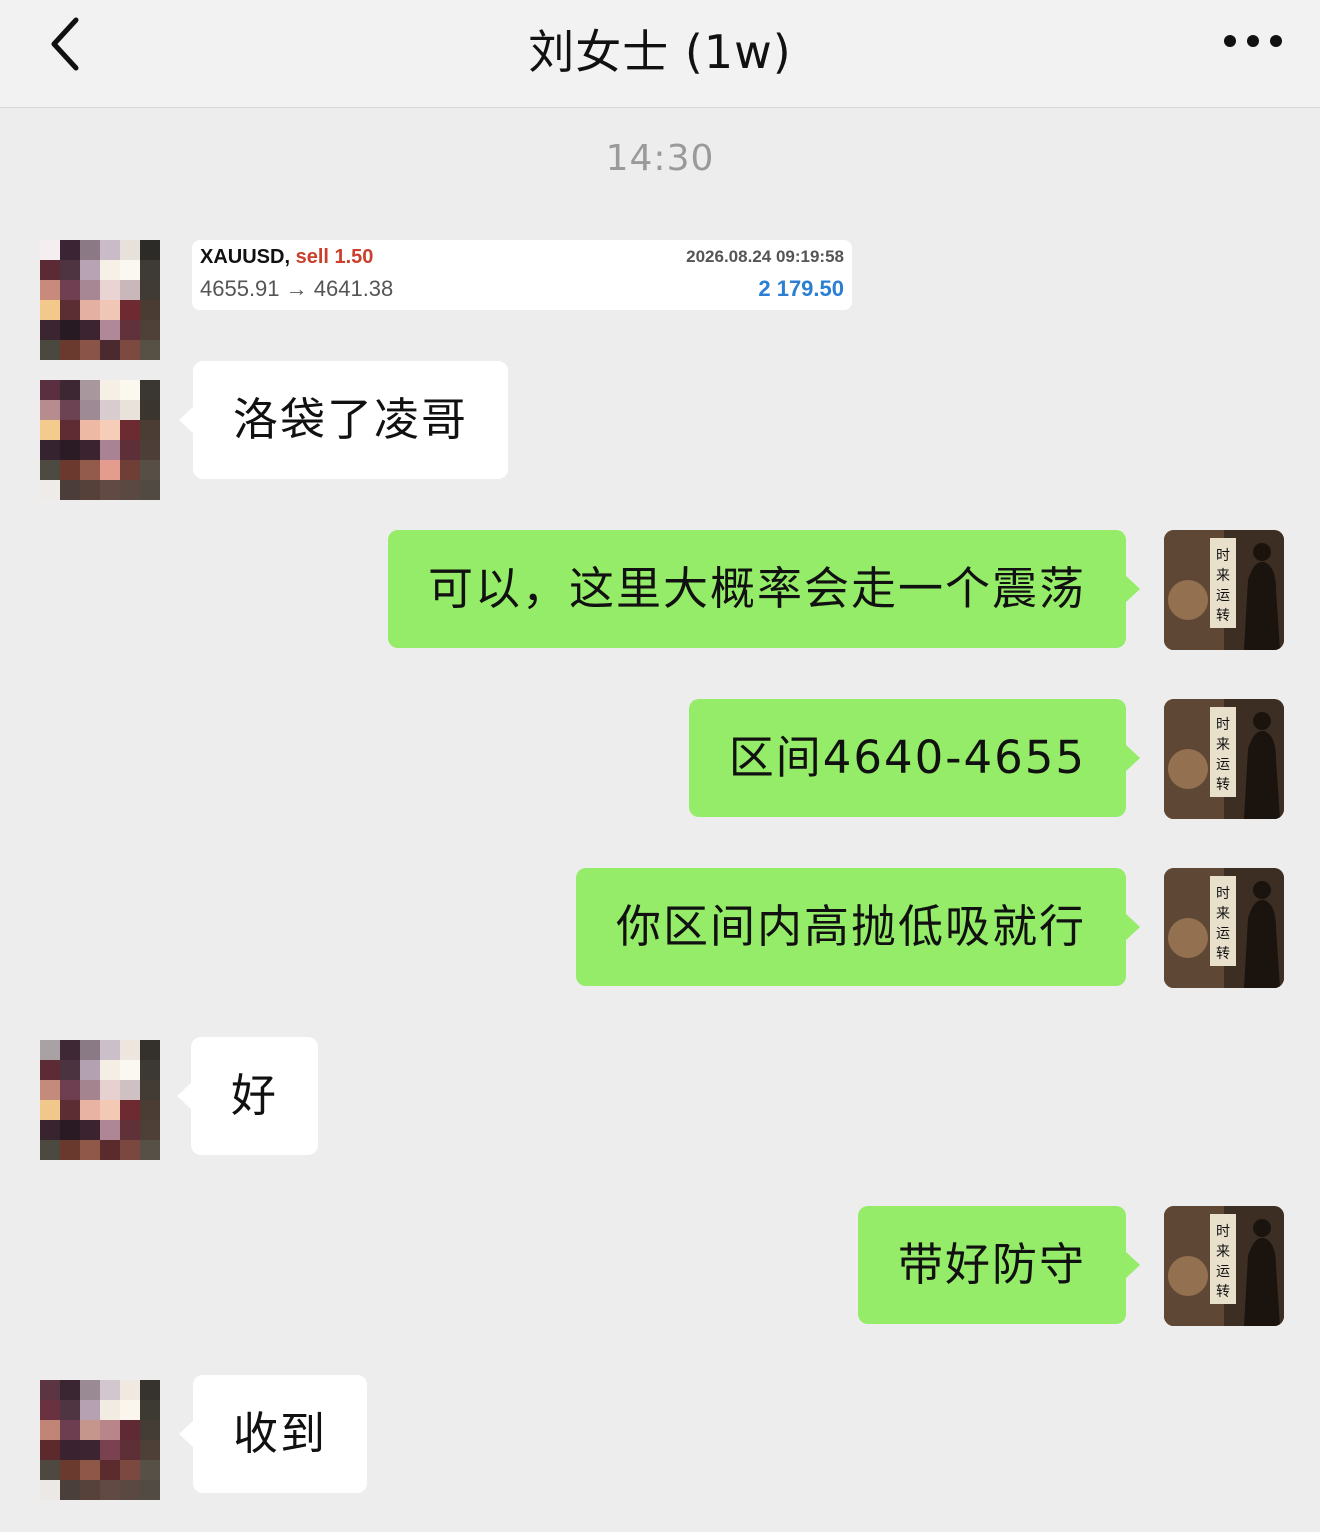 This screenshot has width=1320, height=1532. I want to click on outgoing-message: 区间4640-4655, so click(914, 758).